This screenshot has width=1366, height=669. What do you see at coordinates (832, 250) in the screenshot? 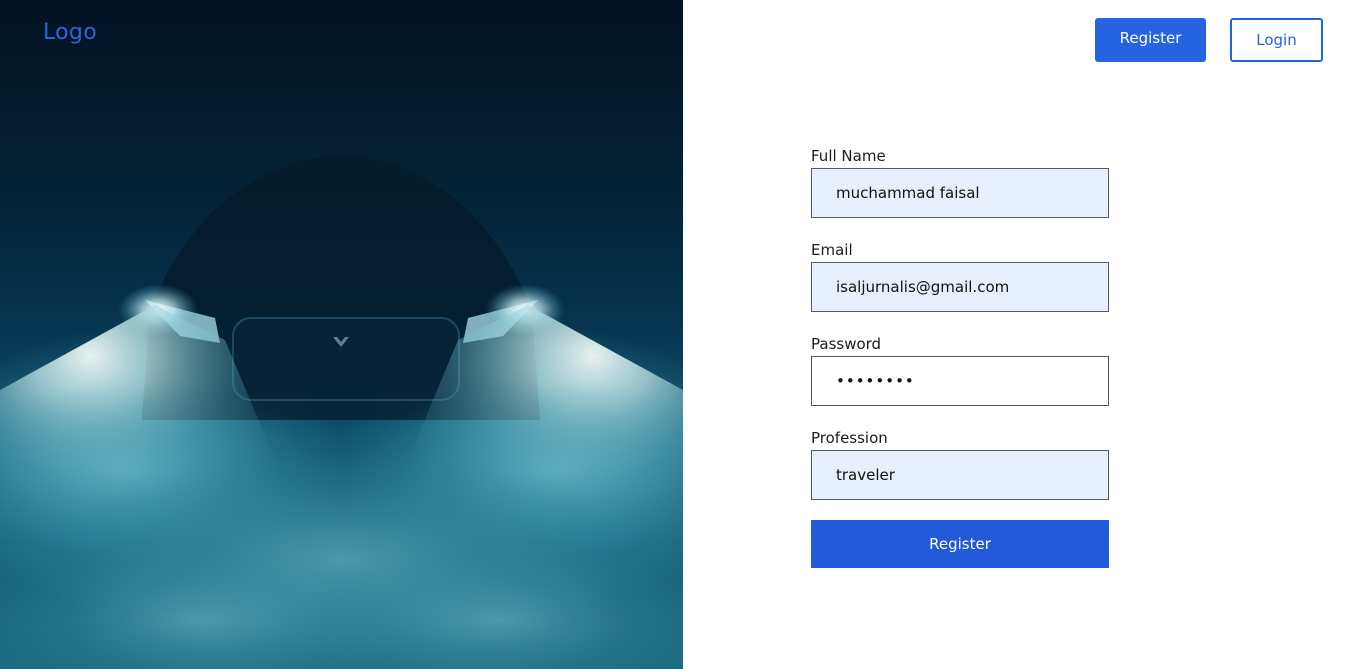
I see `email-label: Email` at bounding box center [832, 250].